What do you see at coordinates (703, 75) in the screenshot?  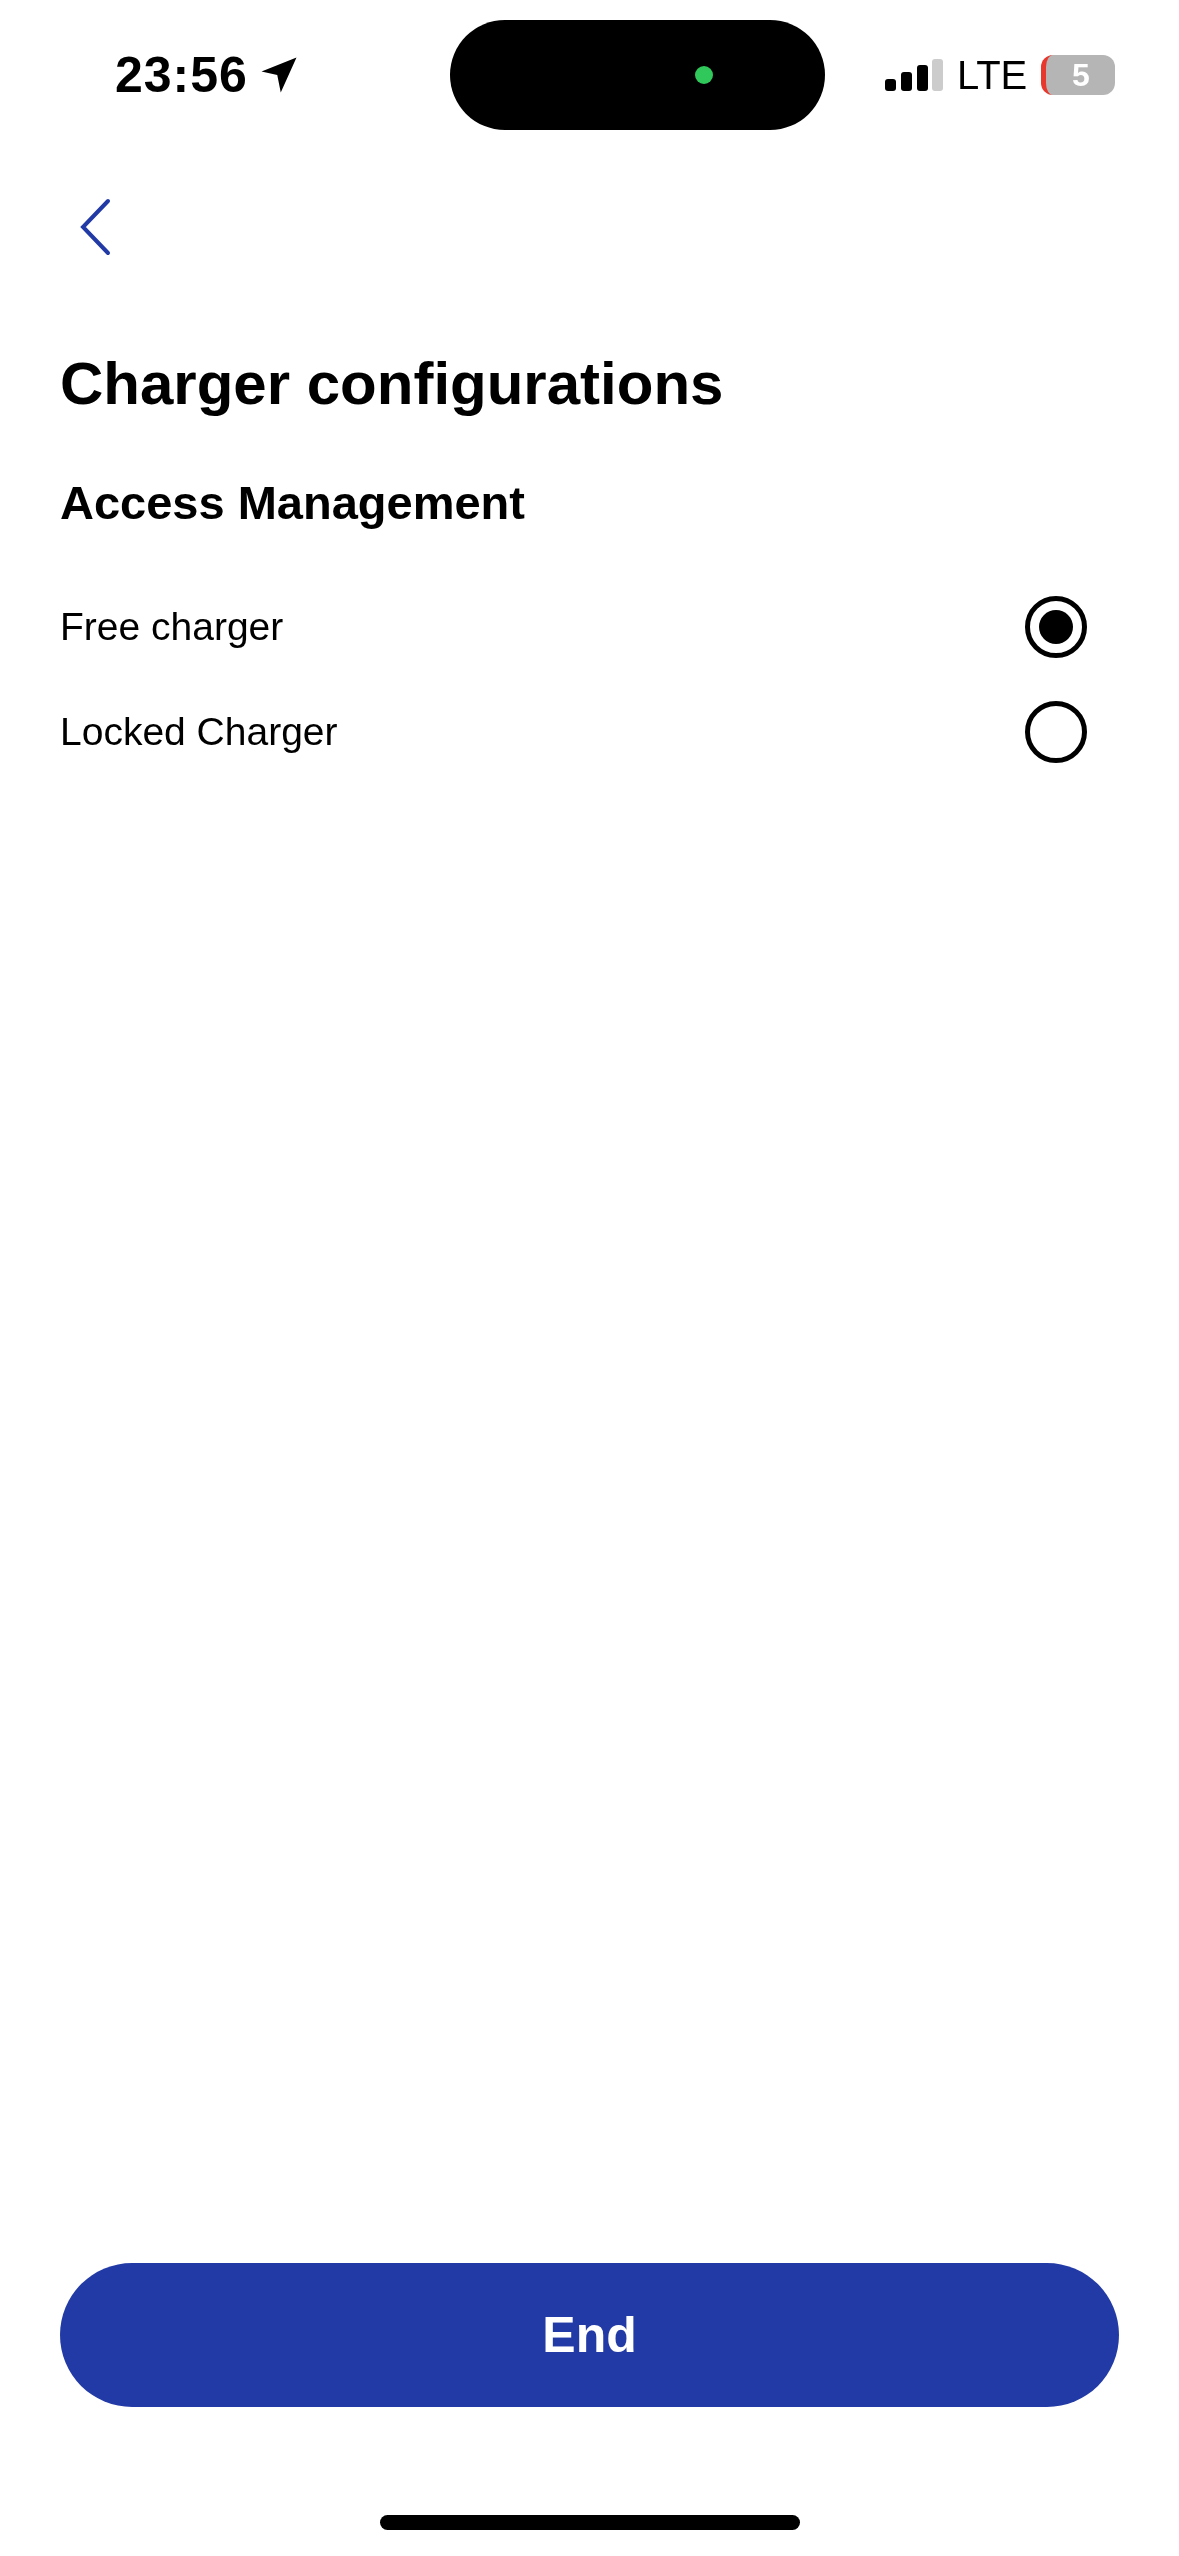 I see `camera-indicator-dot` at bounding box center [703, 75].